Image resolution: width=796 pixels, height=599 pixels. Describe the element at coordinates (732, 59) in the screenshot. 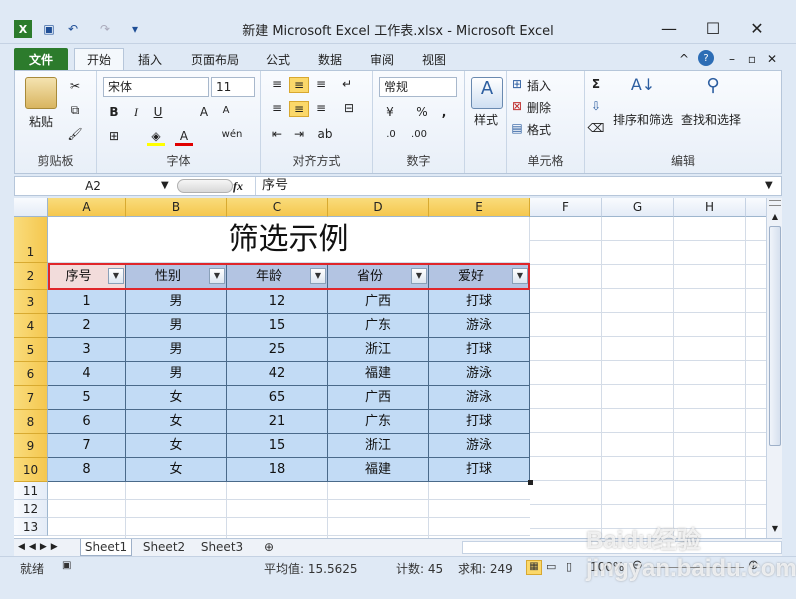

I see `doc-minimize-icon: –` at that location.